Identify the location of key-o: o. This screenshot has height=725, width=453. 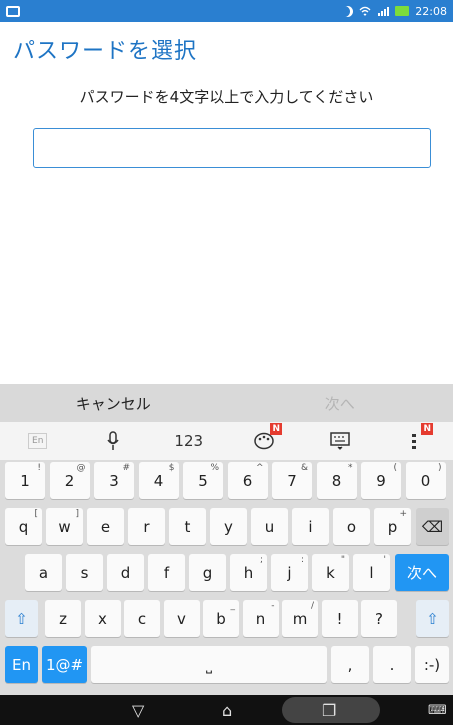
(351, 526).